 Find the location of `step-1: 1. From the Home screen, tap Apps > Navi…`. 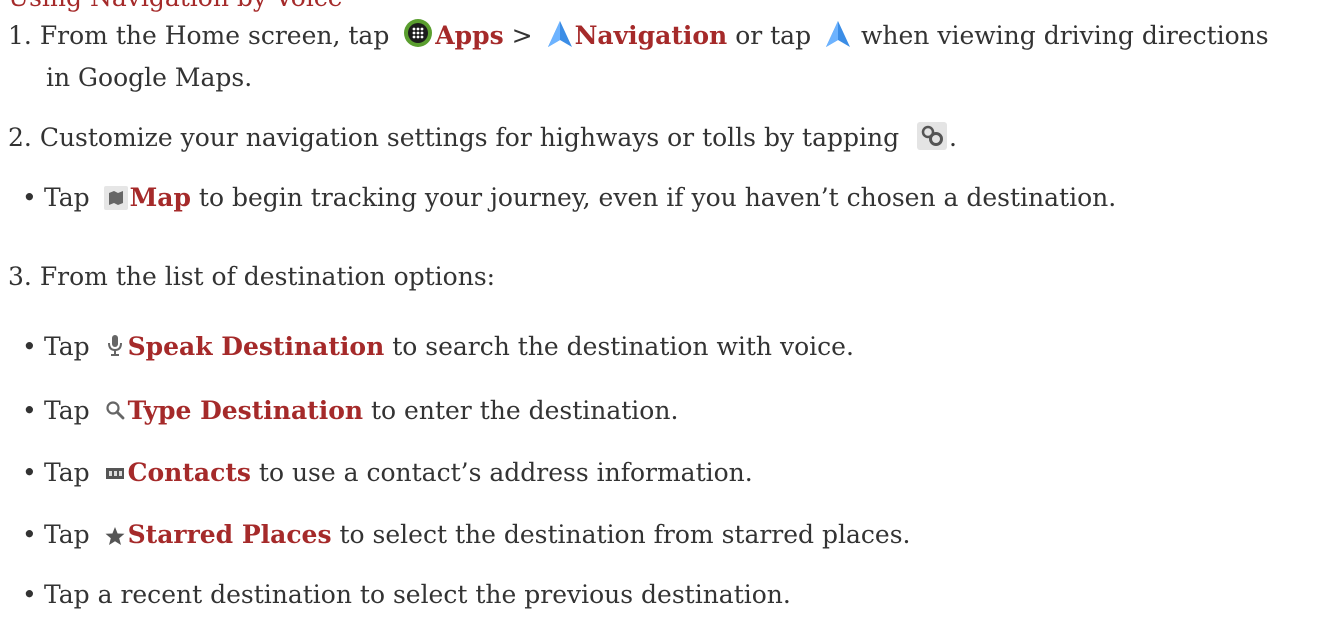

step-1: 1. From the Home screen, tap Apps > Navi… is located at coordinates (638, 34).